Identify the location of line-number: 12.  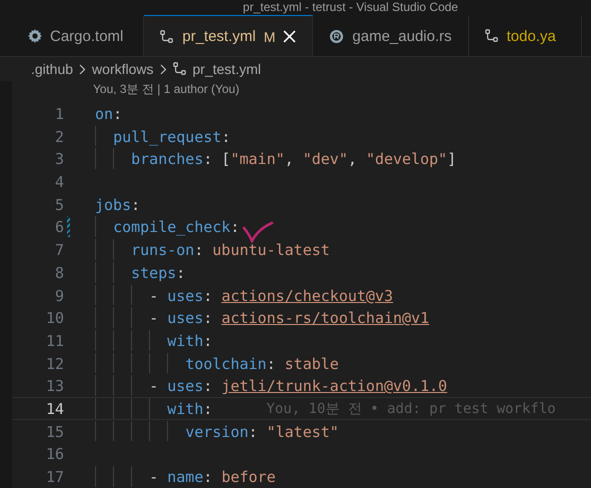
(54, 364).